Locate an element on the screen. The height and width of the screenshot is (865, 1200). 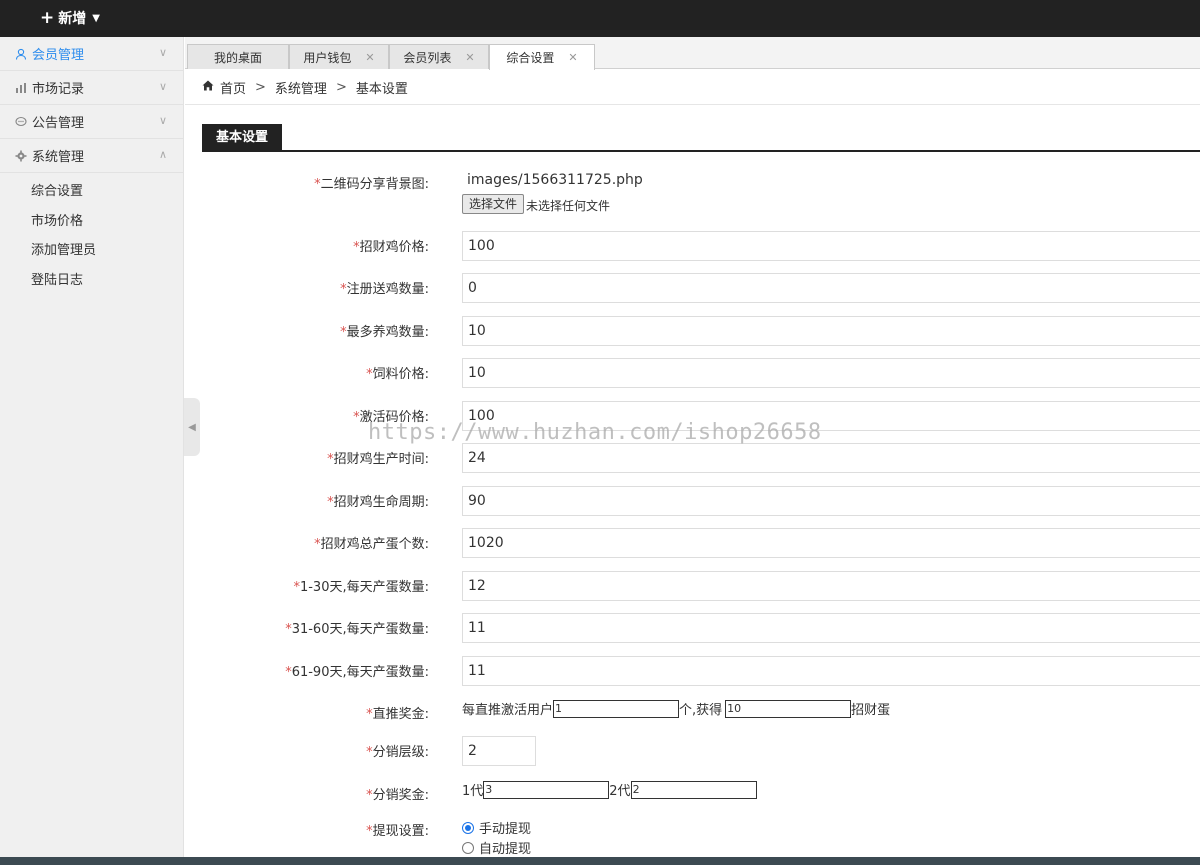
eggs-1-30-input: 12 is located at coordinates (831, 586).